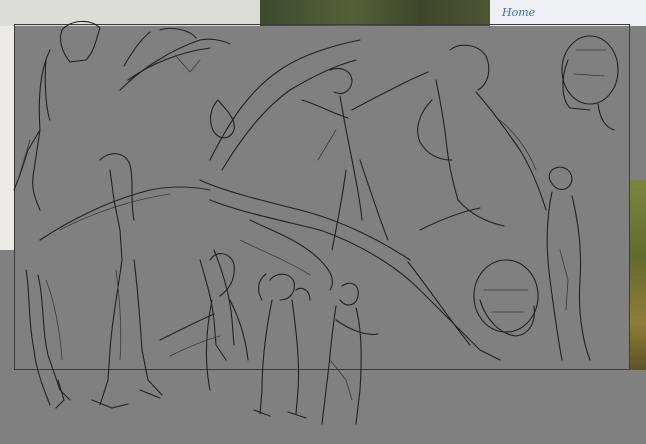 The image size is (646, 444). Describe the element at coordinates (127, 281) in the screenshot. I see `figure-standing-left` at that location.